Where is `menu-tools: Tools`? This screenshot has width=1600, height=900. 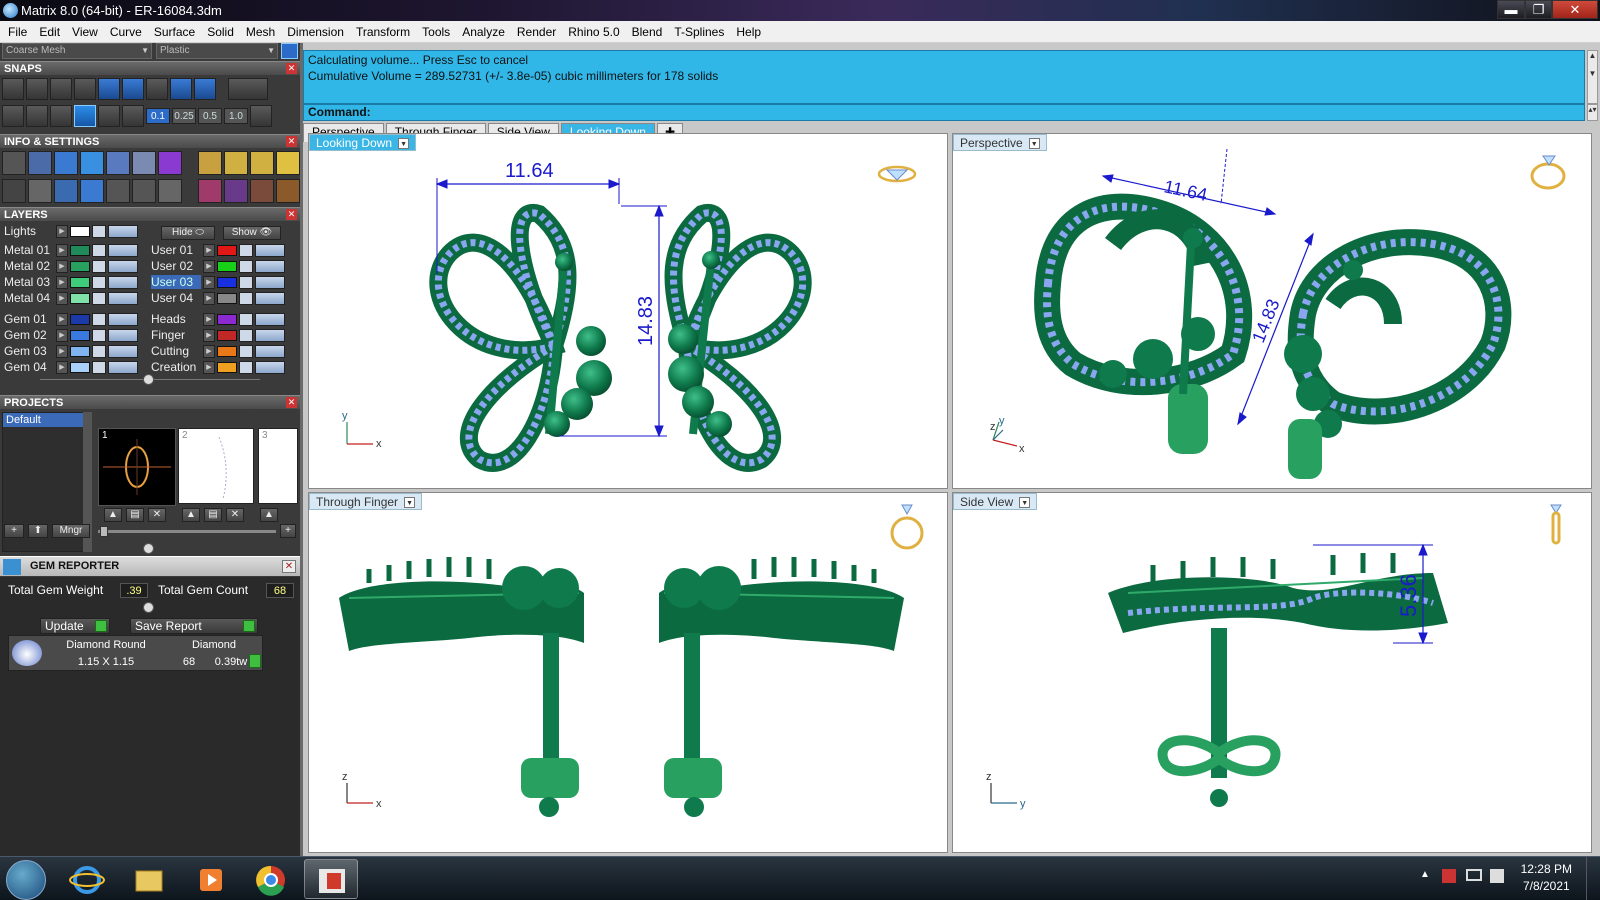 menu-tools: Tools is located at coordinates (436, 32).